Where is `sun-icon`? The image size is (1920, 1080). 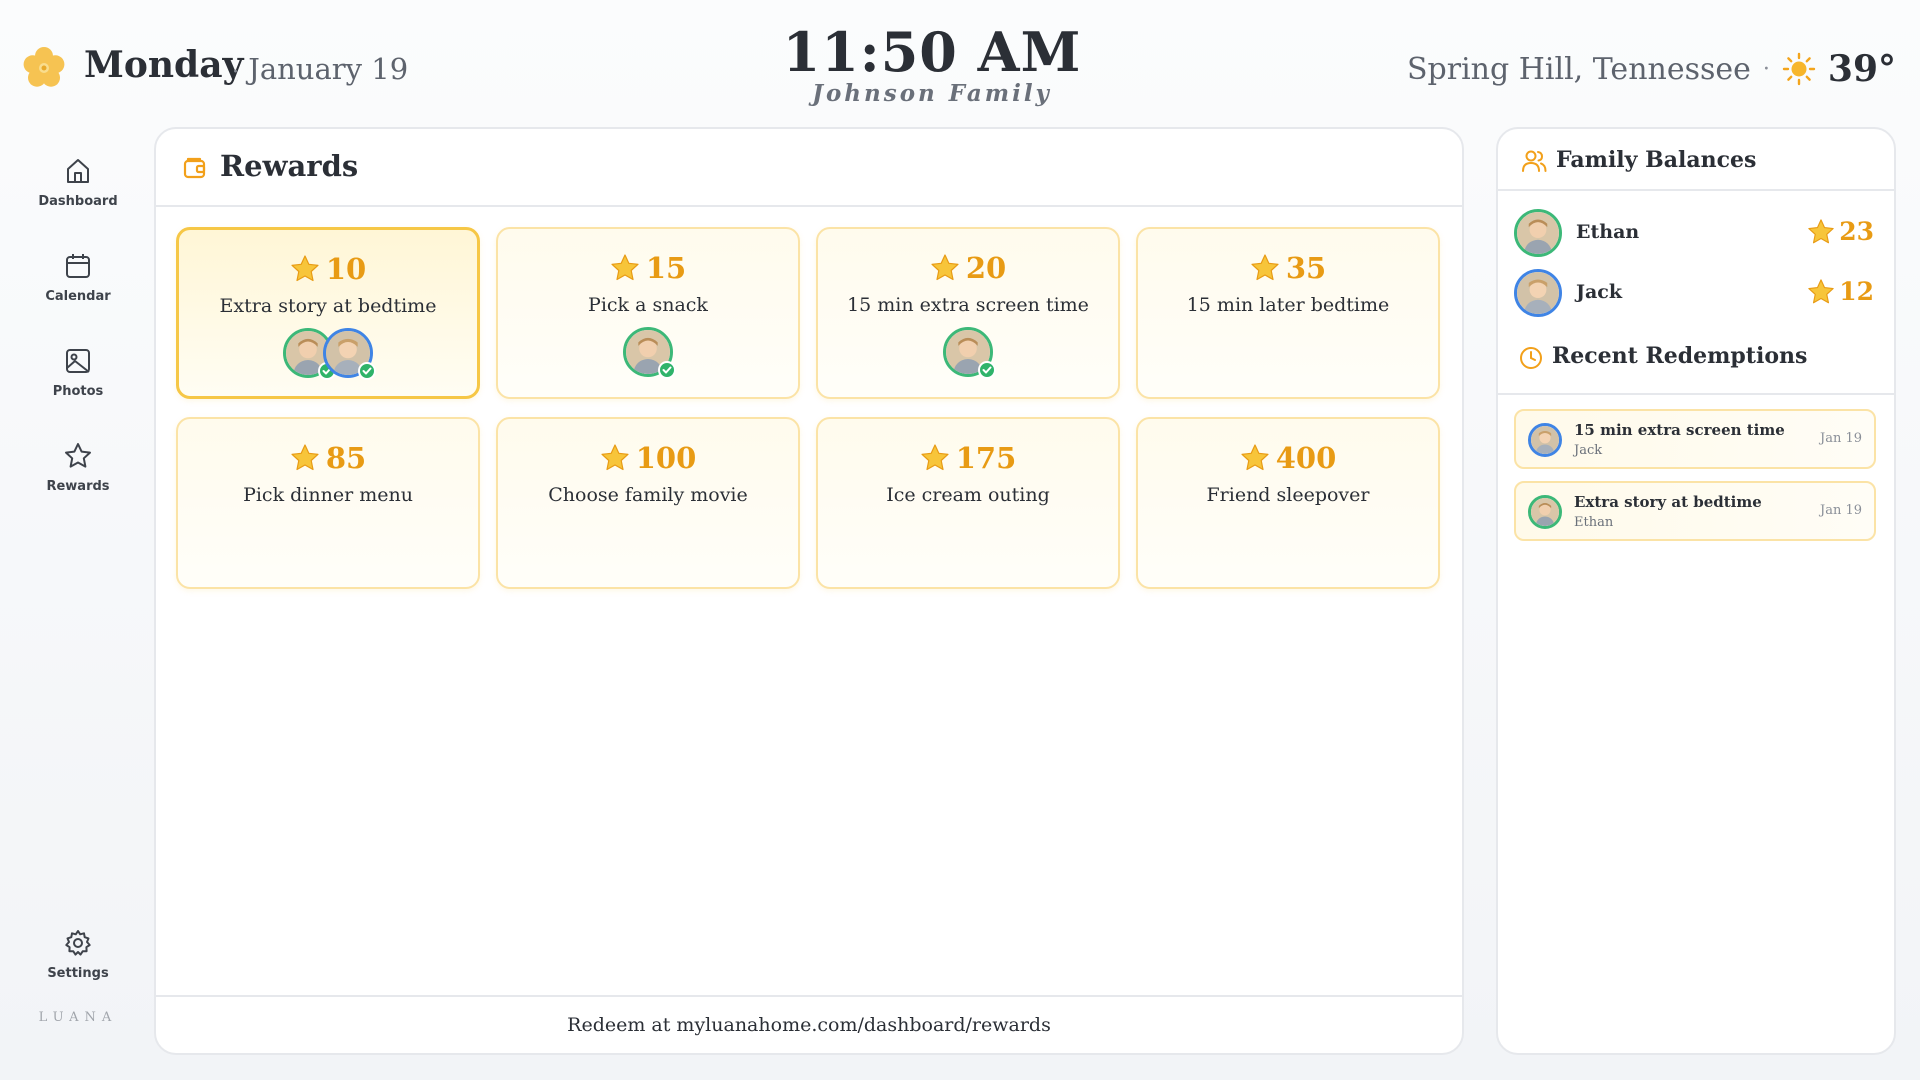 sun-icon is located at coordinates (1799, 69).